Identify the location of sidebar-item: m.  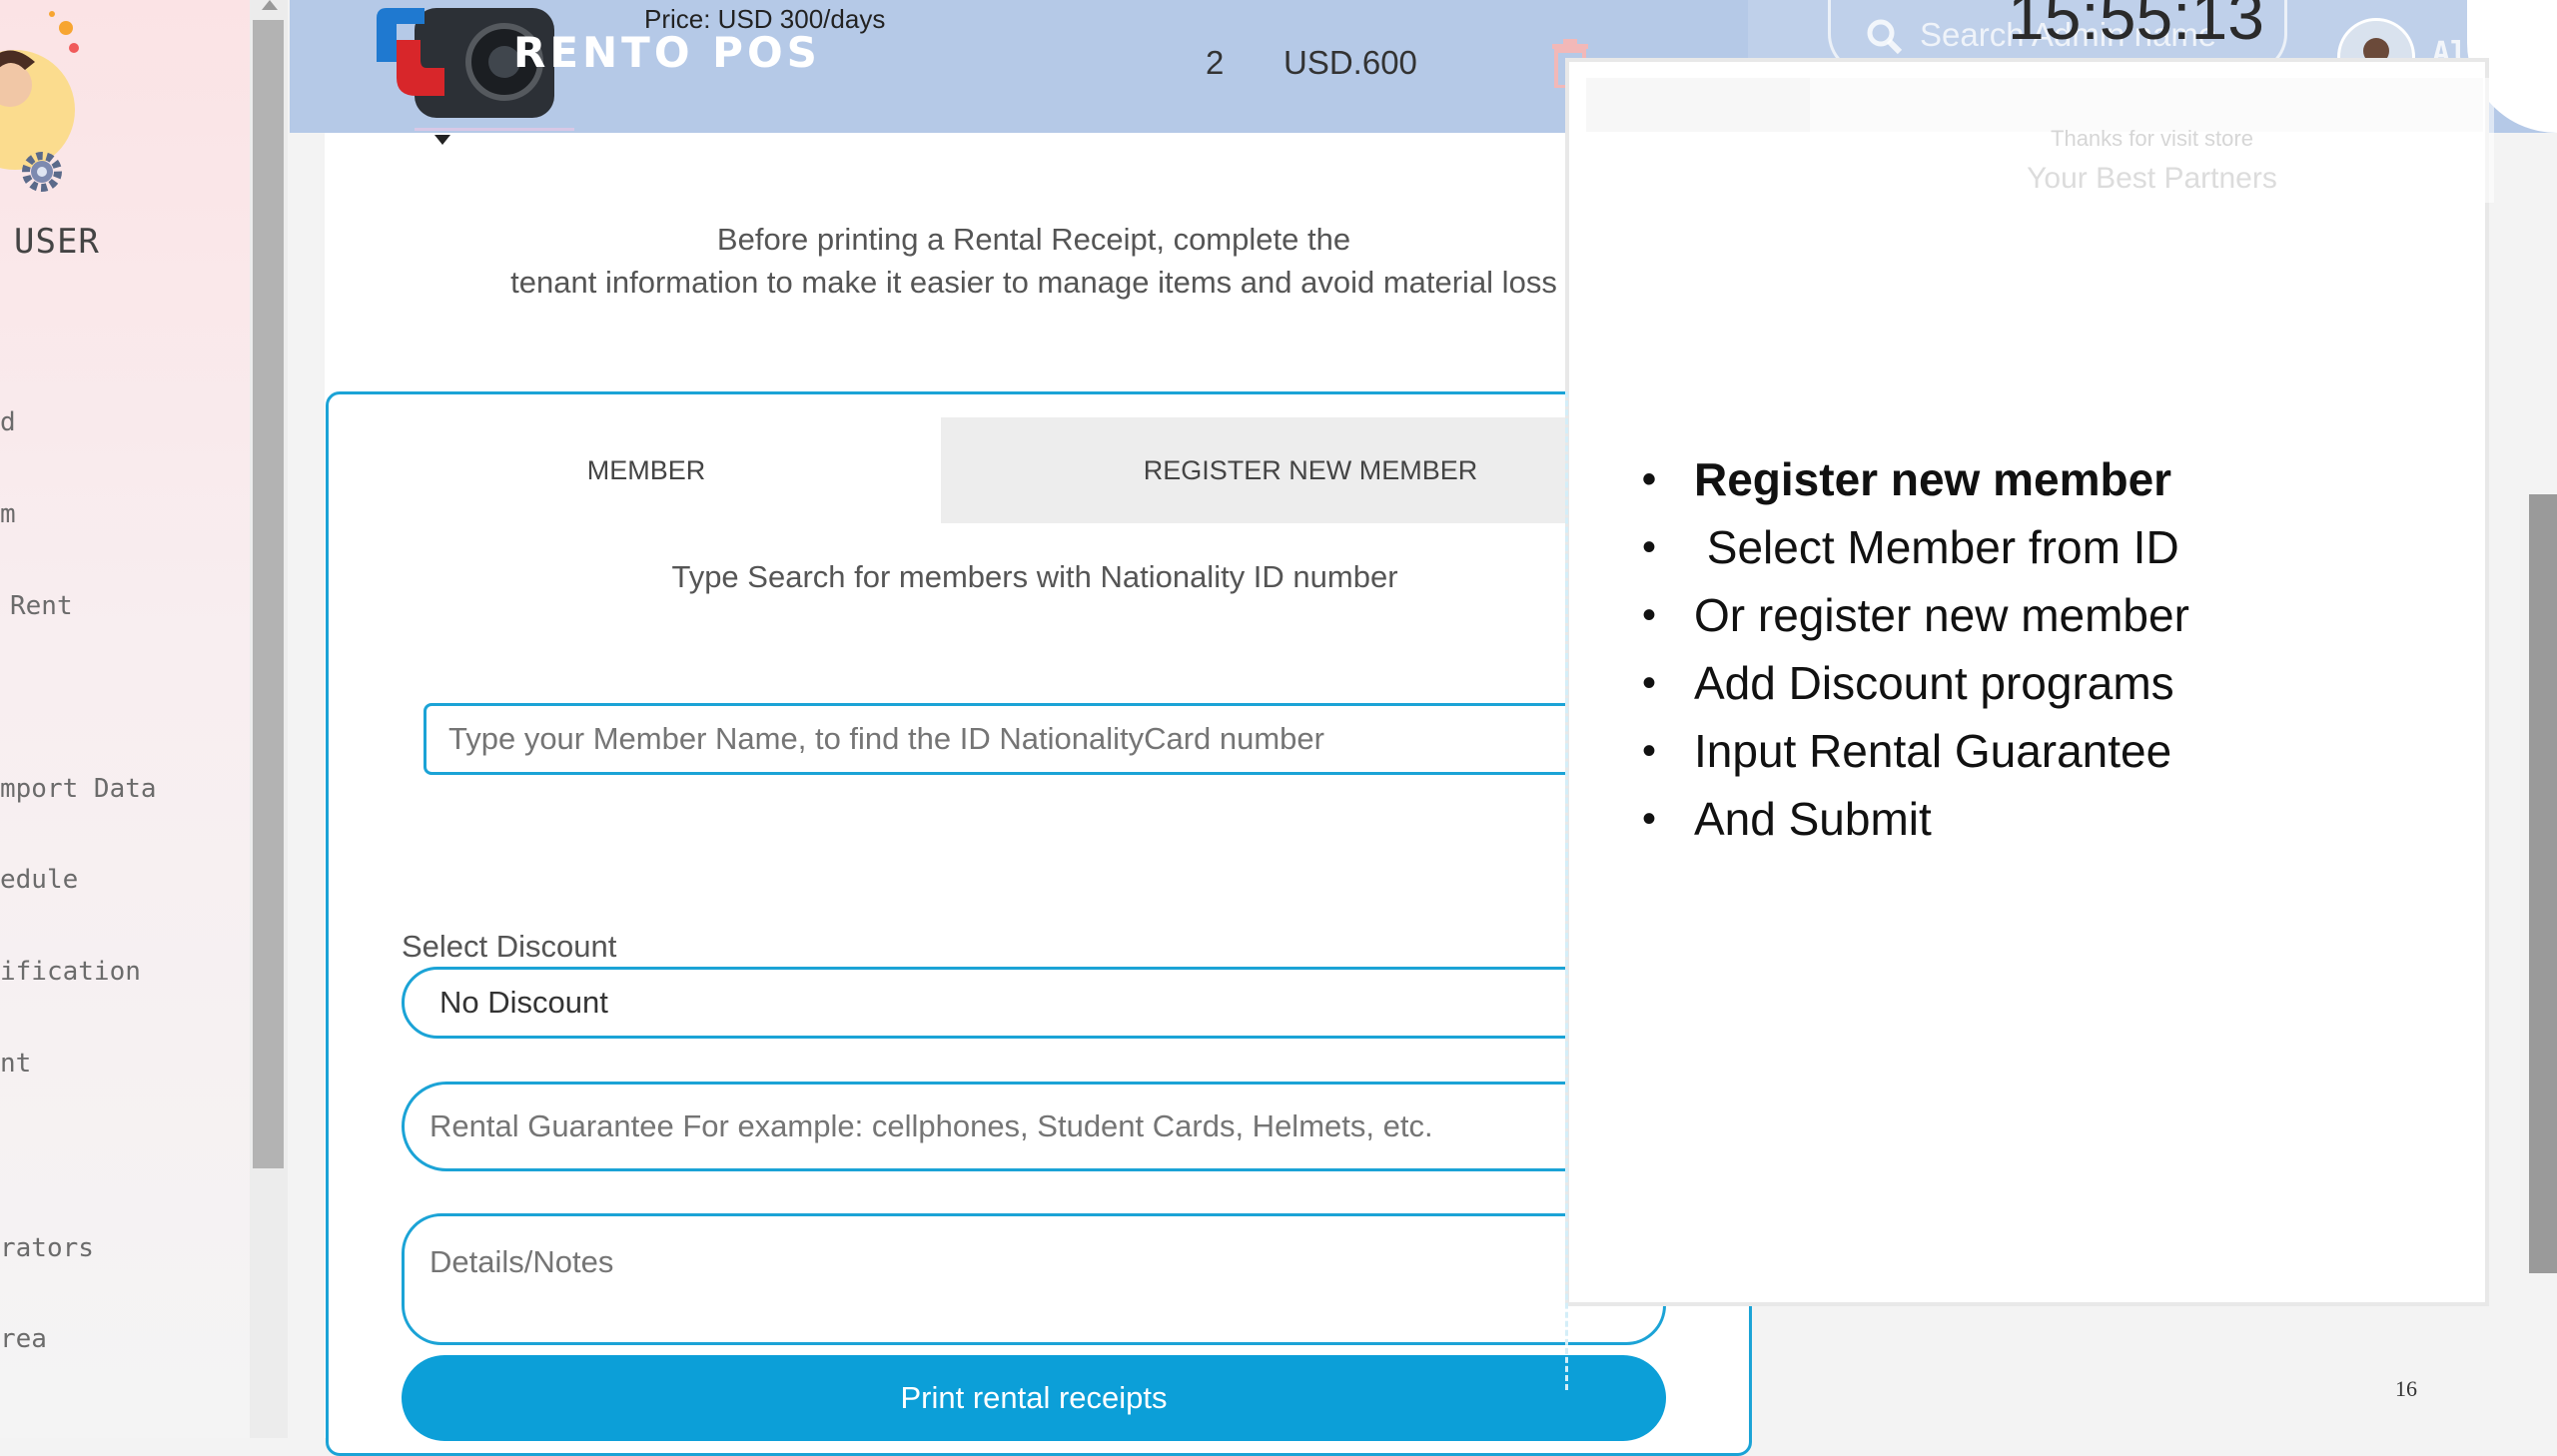
(8, 514).